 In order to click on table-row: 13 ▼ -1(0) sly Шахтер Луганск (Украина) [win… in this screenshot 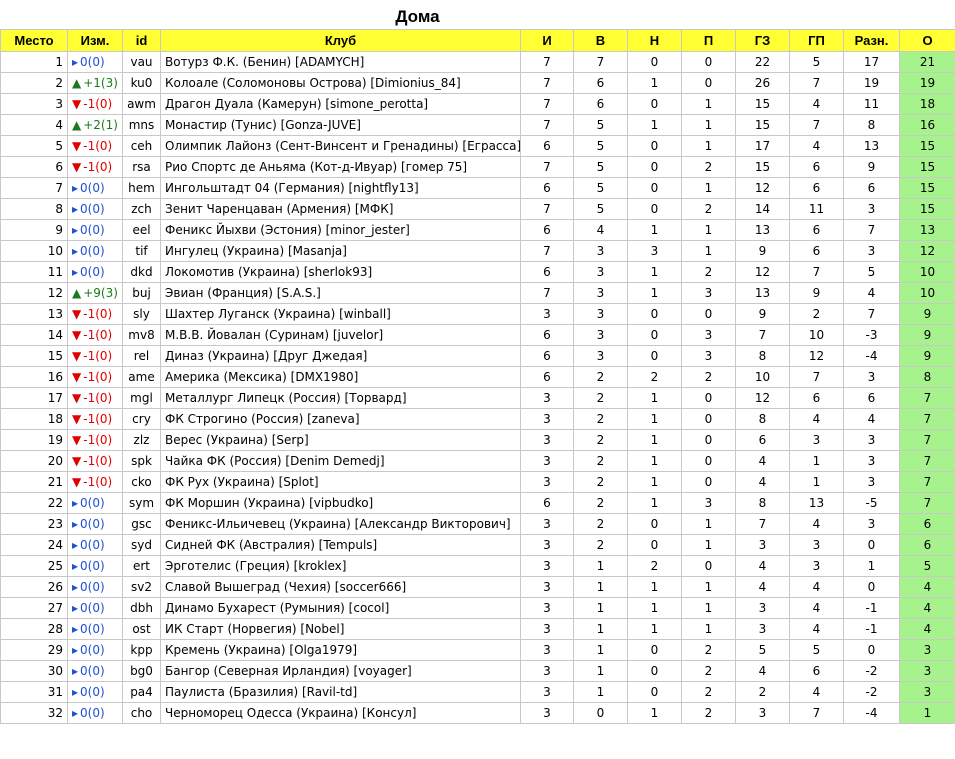, I will do `click(477, 314)`.